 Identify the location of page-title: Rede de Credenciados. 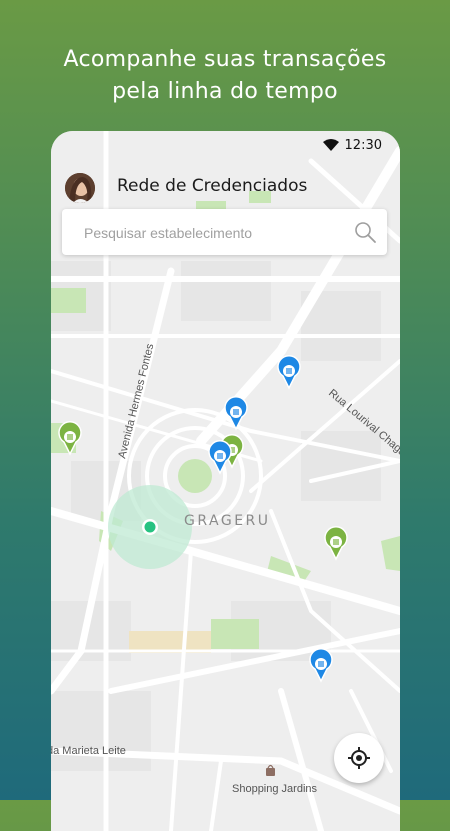
(212, 186).